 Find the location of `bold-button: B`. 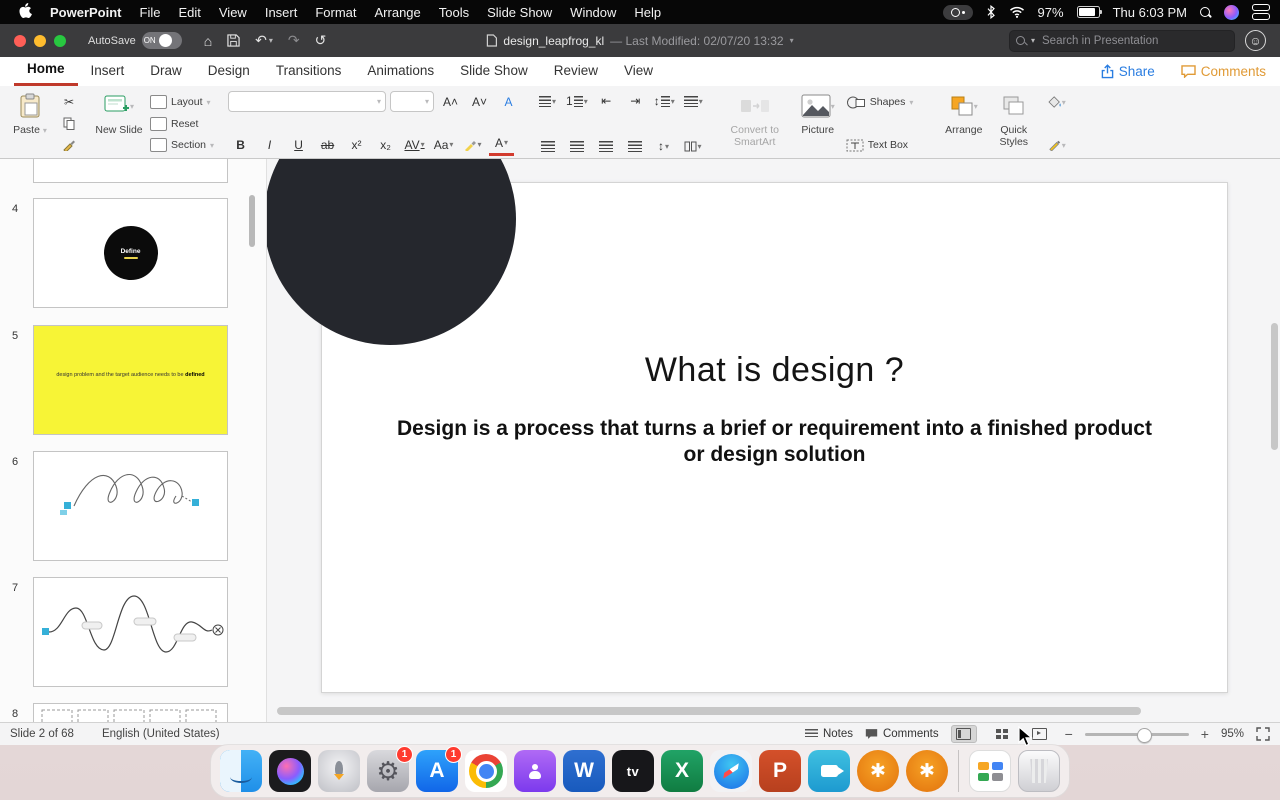

bold-button: B is located at coordinates (240, 145).